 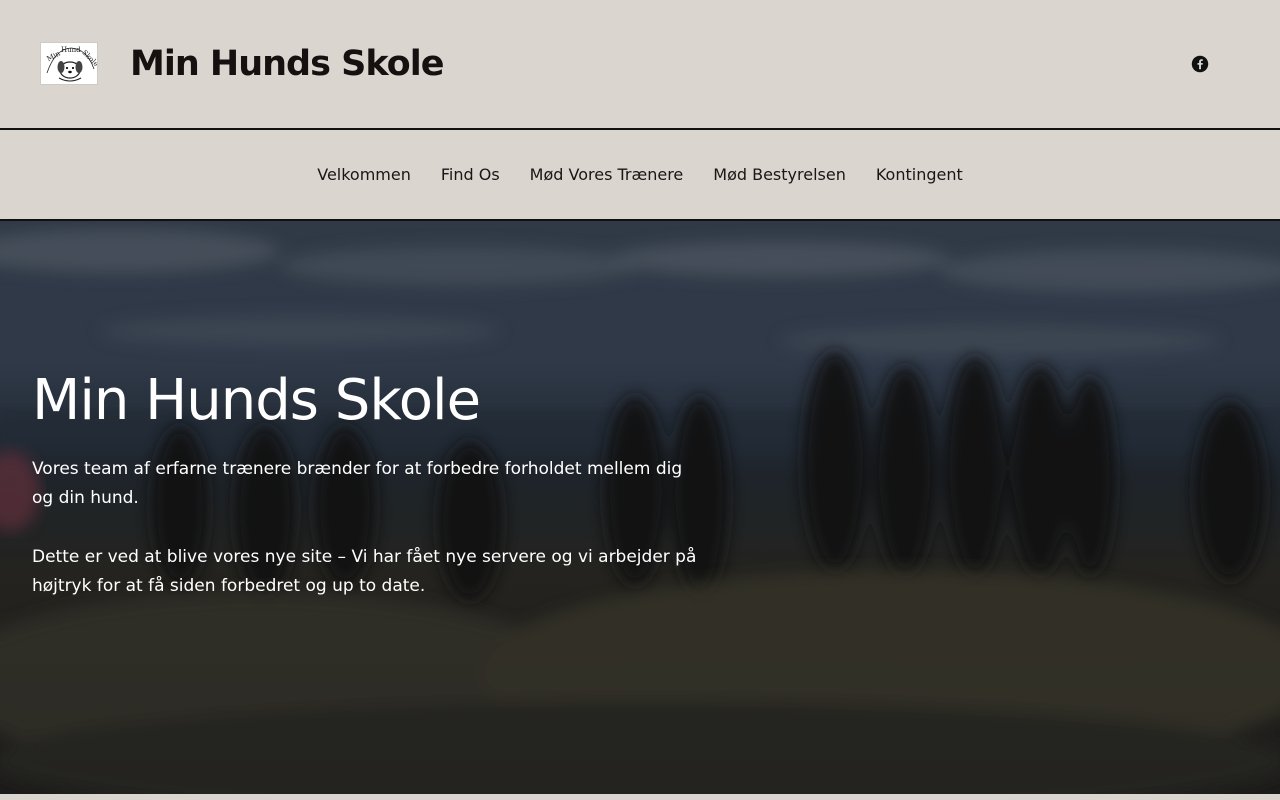 What do you see at coordinates (470, 174) in the screenshot?
I see `nav-item-find-os: Find Os` at bounding box center [470, 174].